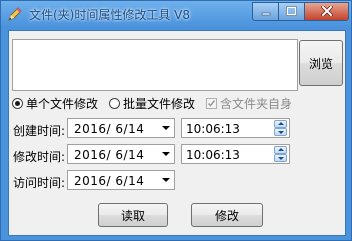 The height and width of the screenshot is (241, 352). What do you see at coordinates (211, 103) in the screenshot?
I see `checkmark-icon` at bounding box center [211, 103].